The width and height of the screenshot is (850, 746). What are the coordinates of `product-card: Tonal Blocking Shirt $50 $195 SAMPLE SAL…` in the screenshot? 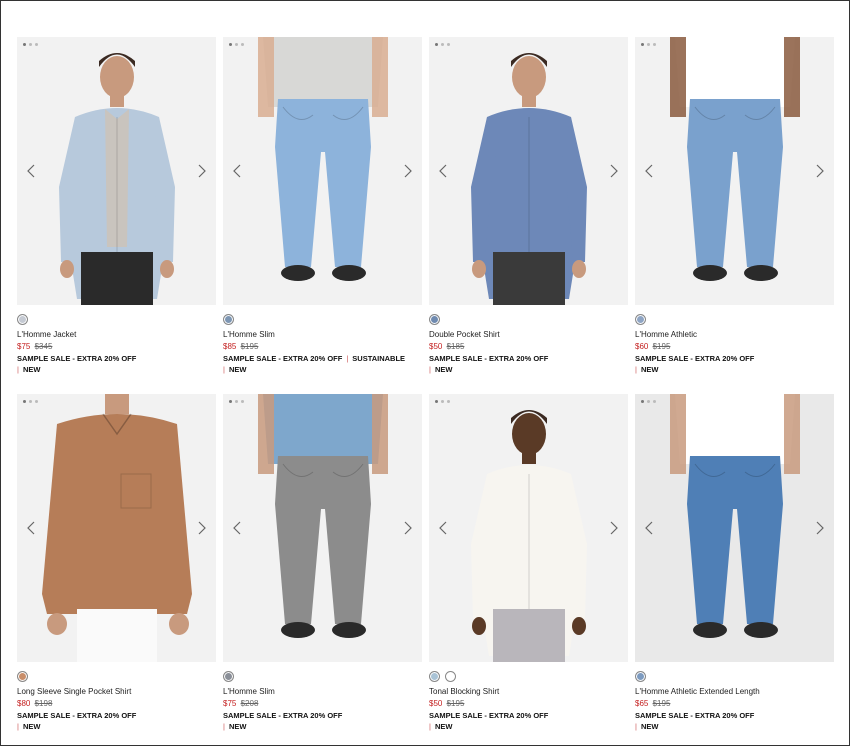 It's located at (528, 563).